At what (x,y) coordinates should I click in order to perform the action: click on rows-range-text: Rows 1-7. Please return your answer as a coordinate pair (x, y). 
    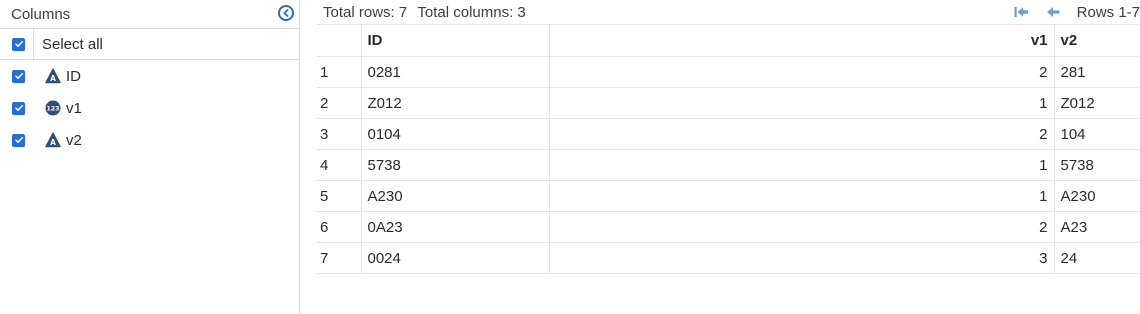
    Looking at the image, I should click on (1108, 12).